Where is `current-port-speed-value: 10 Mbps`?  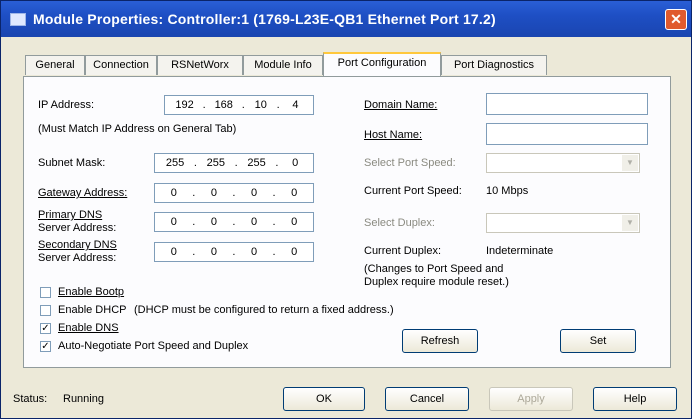
current-port-speed-value: 10 Mbps is located at coordinates (507, 191).